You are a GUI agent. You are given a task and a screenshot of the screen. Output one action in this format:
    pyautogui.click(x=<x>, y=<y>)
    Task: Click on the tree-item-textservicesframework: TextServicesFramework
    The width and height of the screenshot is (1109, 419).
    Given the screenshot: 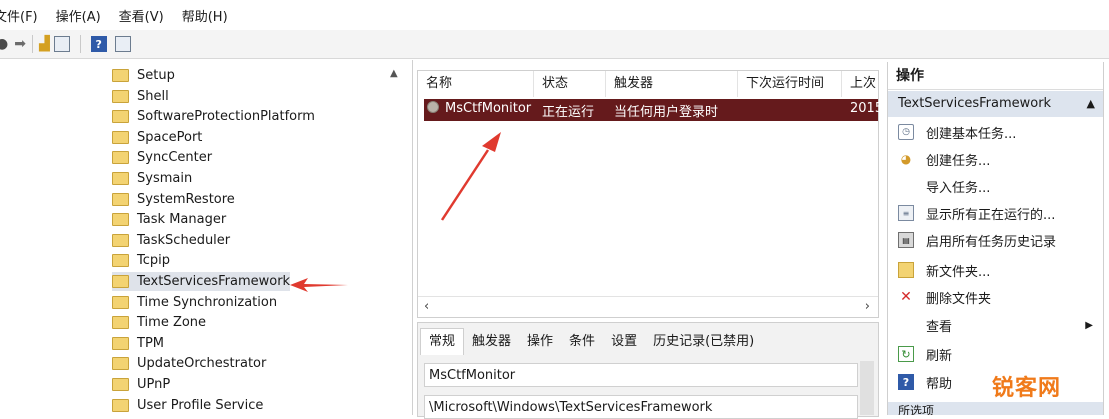 What is the action you would take?
    pyautogui.click(x=201, y=281)
    